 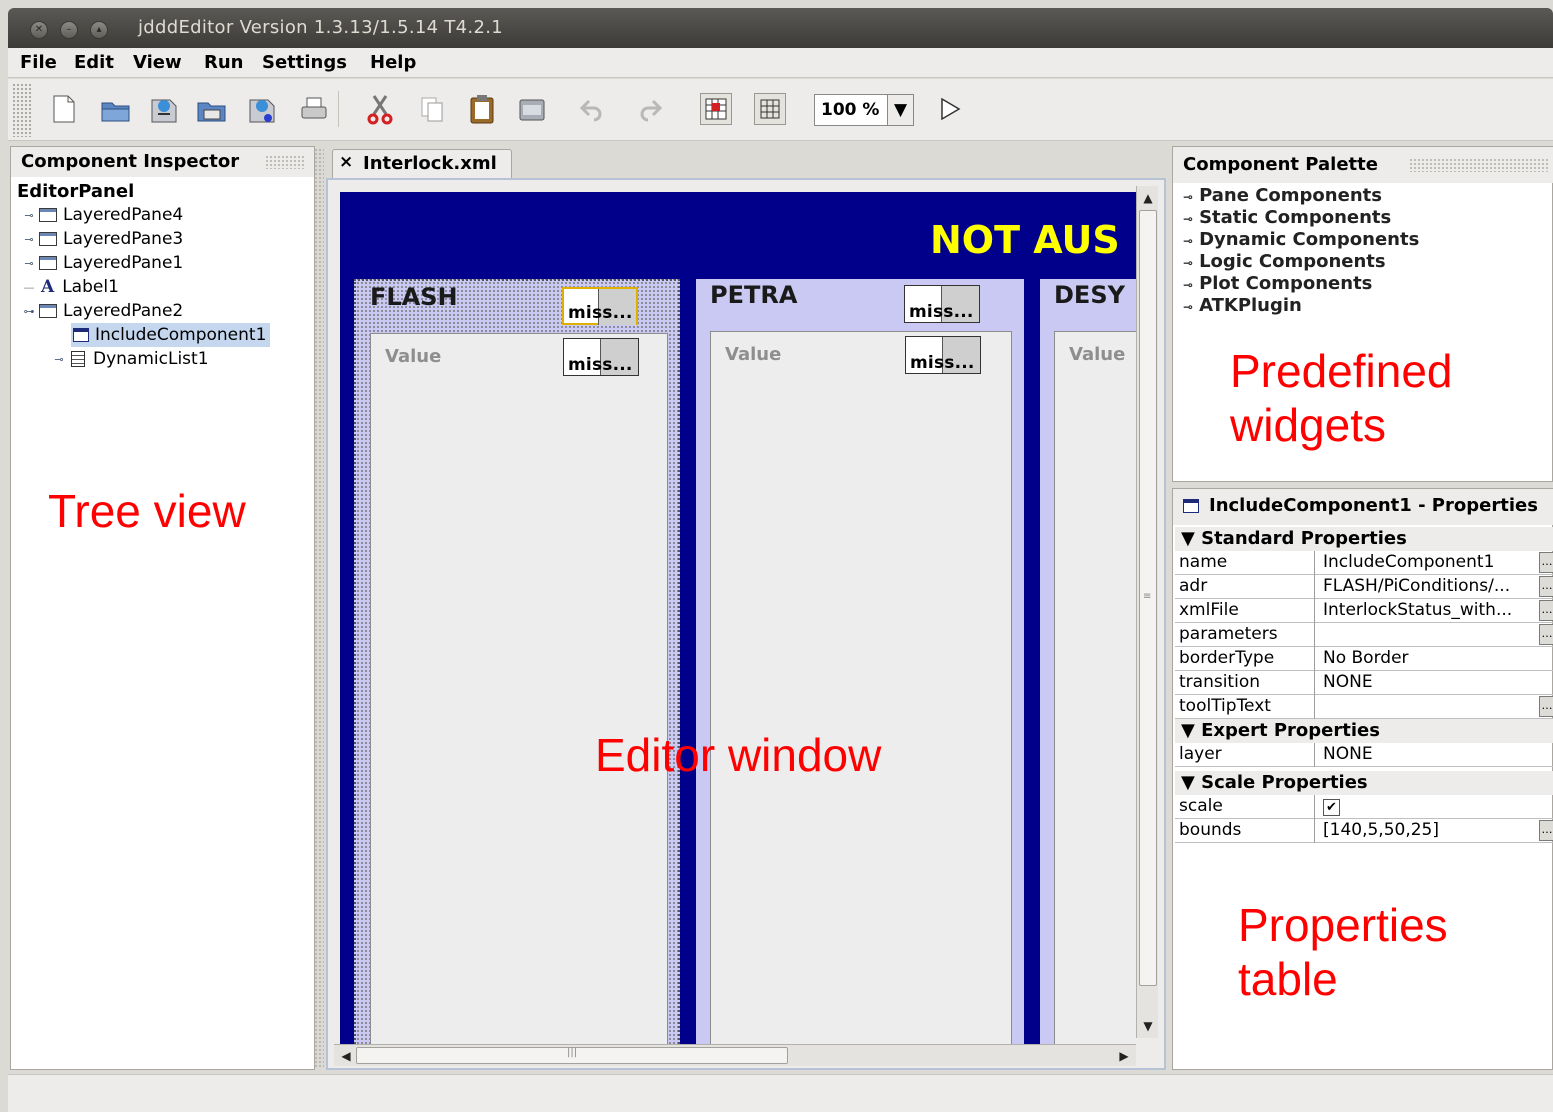 What do you see at coordinates (346, 162) in the screenshot?
I see `close-tab-icon: ×` at bounding box center [346, 162].